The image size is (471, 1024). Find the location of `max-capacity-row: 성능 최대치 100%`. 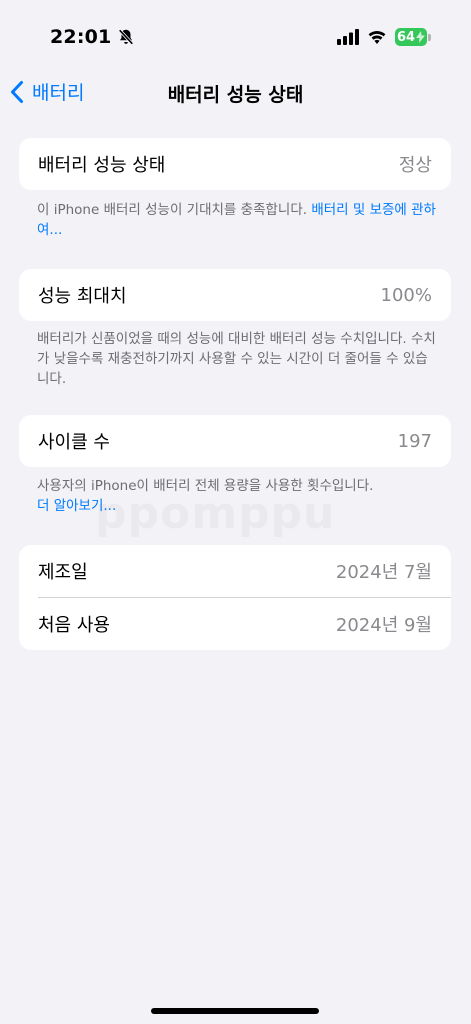

max-capacity-row: 성능 최대치 100% is located at coordinates (235, 295).